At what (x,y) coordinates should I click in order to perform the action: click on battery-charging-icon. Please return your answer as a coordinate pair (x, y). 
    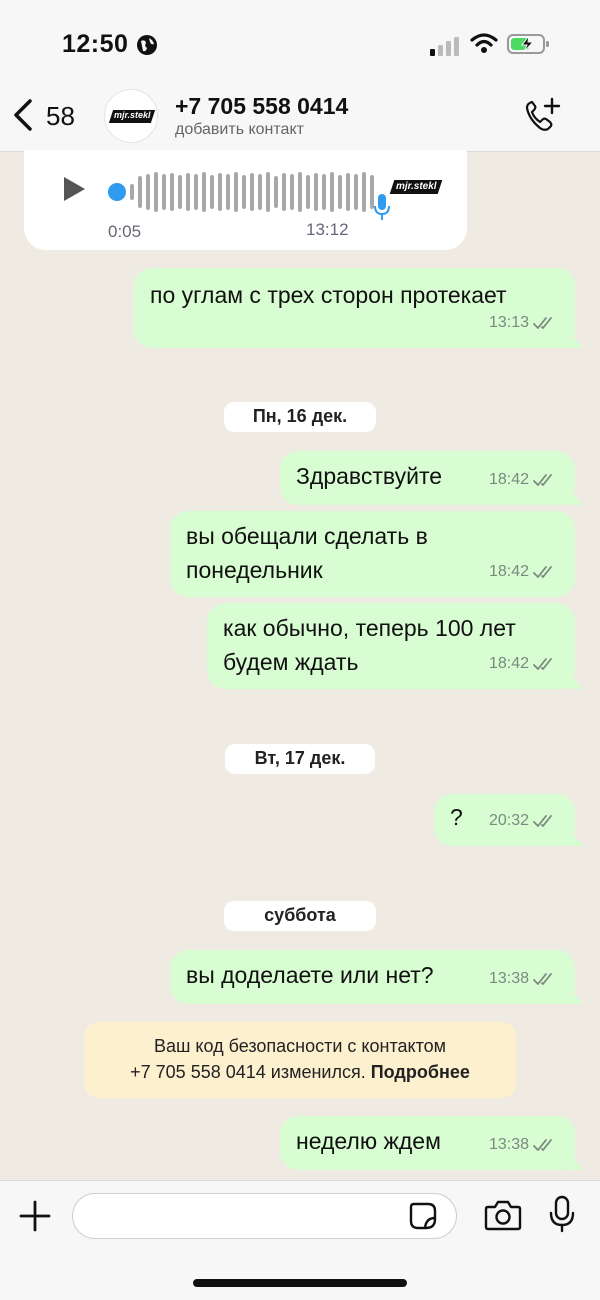
    Looking at the image, I should click on (528, 44).